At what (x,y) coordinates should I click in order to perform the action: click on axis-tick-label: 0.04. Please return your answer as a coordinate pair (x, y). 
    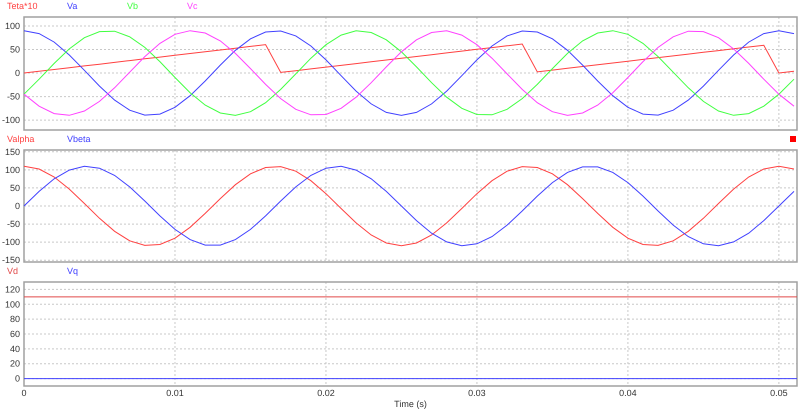
    Looking at the image, I should click on (628, 393).